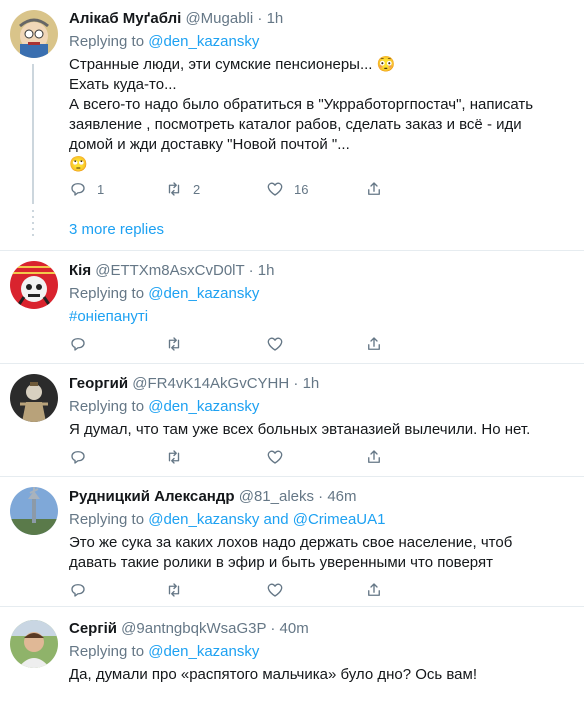 Image resolution: width=584 pixels, height=712 pixels. What do you see at coordinates (339, 519) in the screenshot?
I see `mention-link: @CrimeaUA1` at bounding box center [339, 519].